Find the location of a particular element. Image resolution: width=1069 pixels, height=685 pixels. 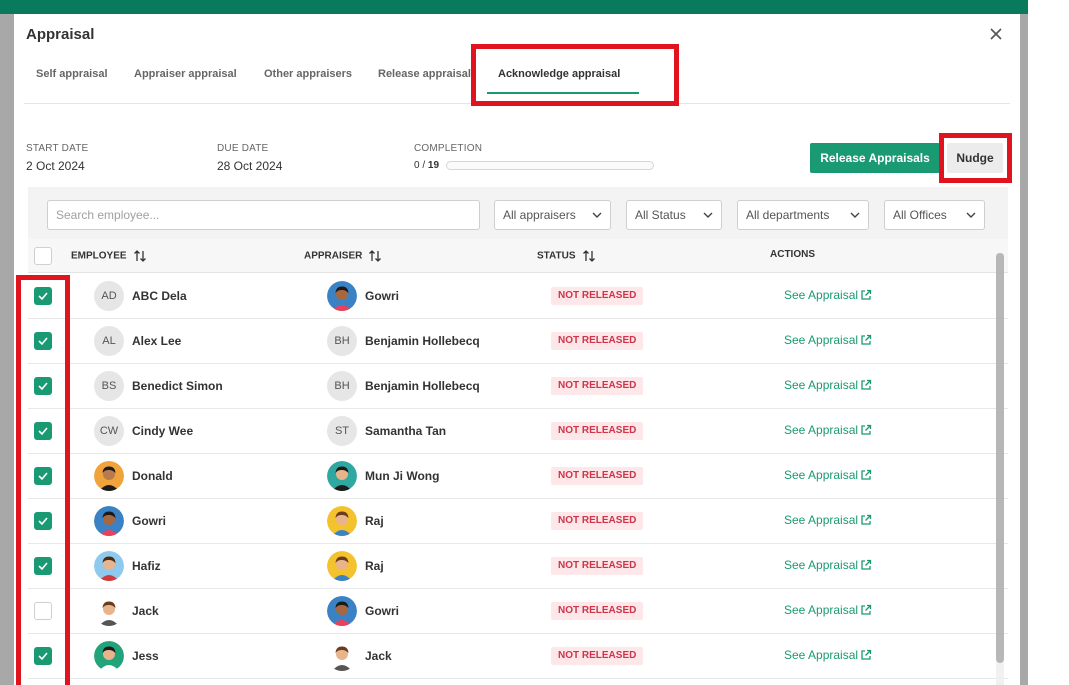

status-column-header: STATUS is located at coordinates (566, 256).